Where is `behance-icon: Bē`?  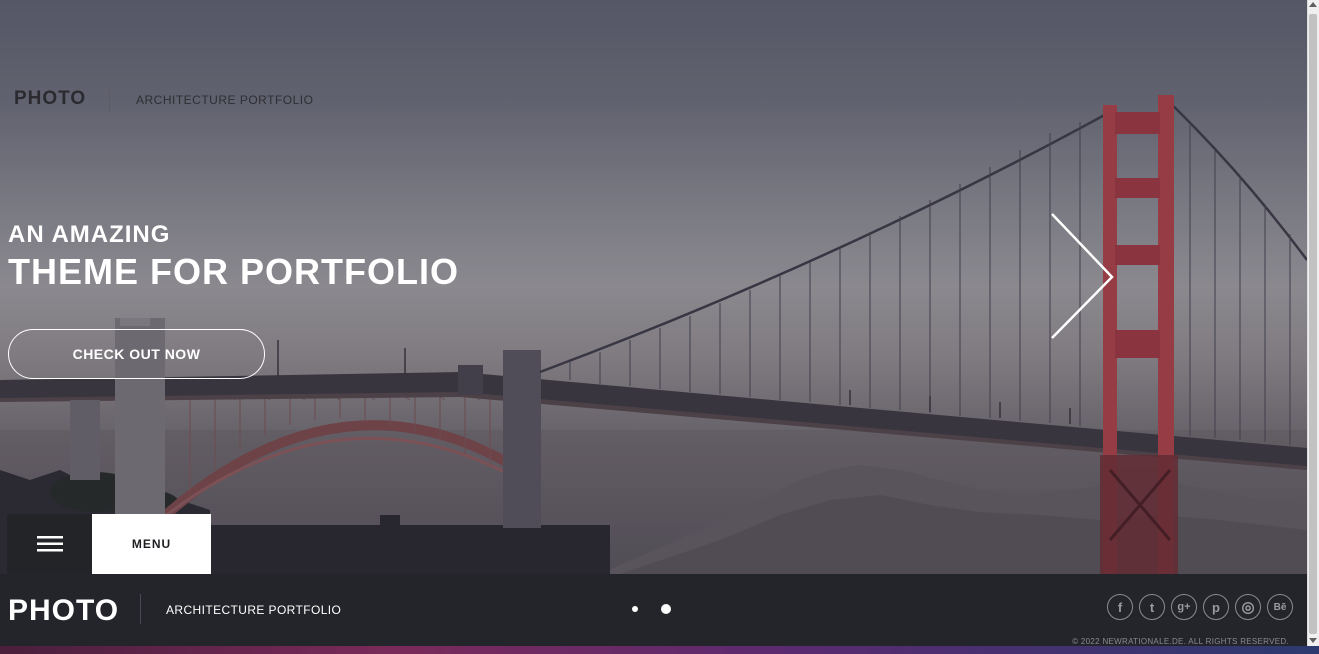 behance-icon: Bē is located at coordinates (1280, 607).